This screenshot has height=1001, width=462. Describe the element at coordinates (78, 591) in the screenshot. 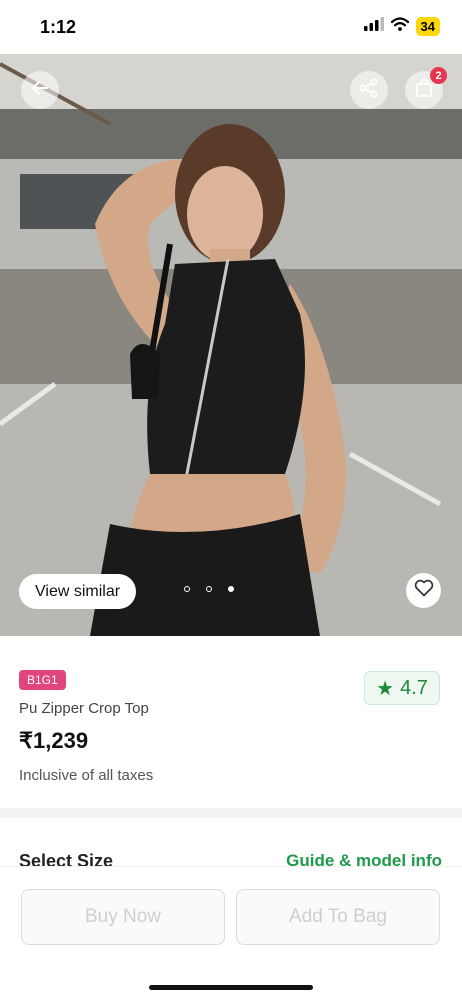

I see `view-similar-button: View similar` at that location.